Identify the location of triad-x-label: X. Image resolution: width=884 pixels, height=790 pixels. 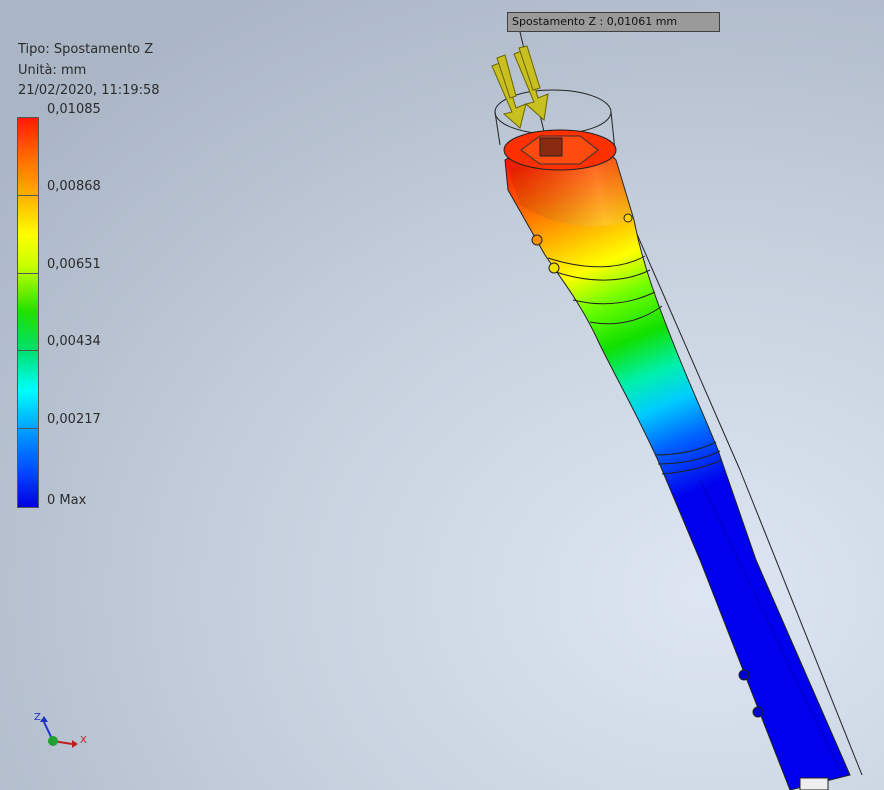
(83, 740).